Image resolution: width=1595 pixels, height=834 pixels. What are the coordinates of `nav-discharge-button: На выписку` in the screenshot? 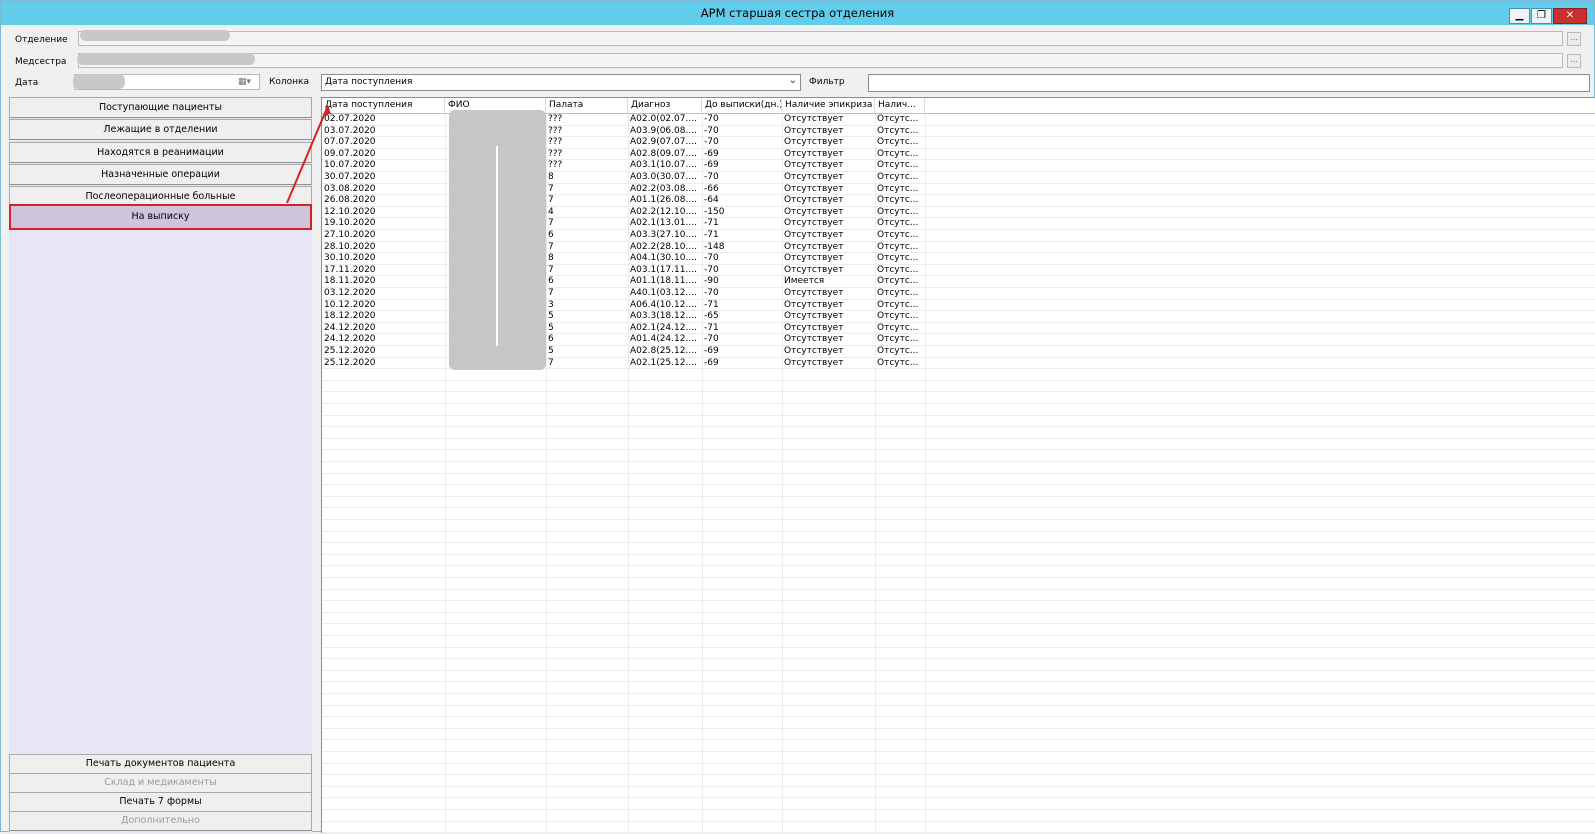 It's located at (160, 217).